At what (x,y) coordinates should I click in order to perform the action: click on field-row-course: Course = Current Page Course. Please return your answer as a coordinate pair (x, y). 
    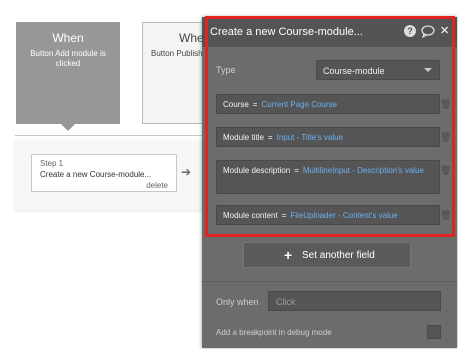
    Looking at the image, I should click on (328, 104).